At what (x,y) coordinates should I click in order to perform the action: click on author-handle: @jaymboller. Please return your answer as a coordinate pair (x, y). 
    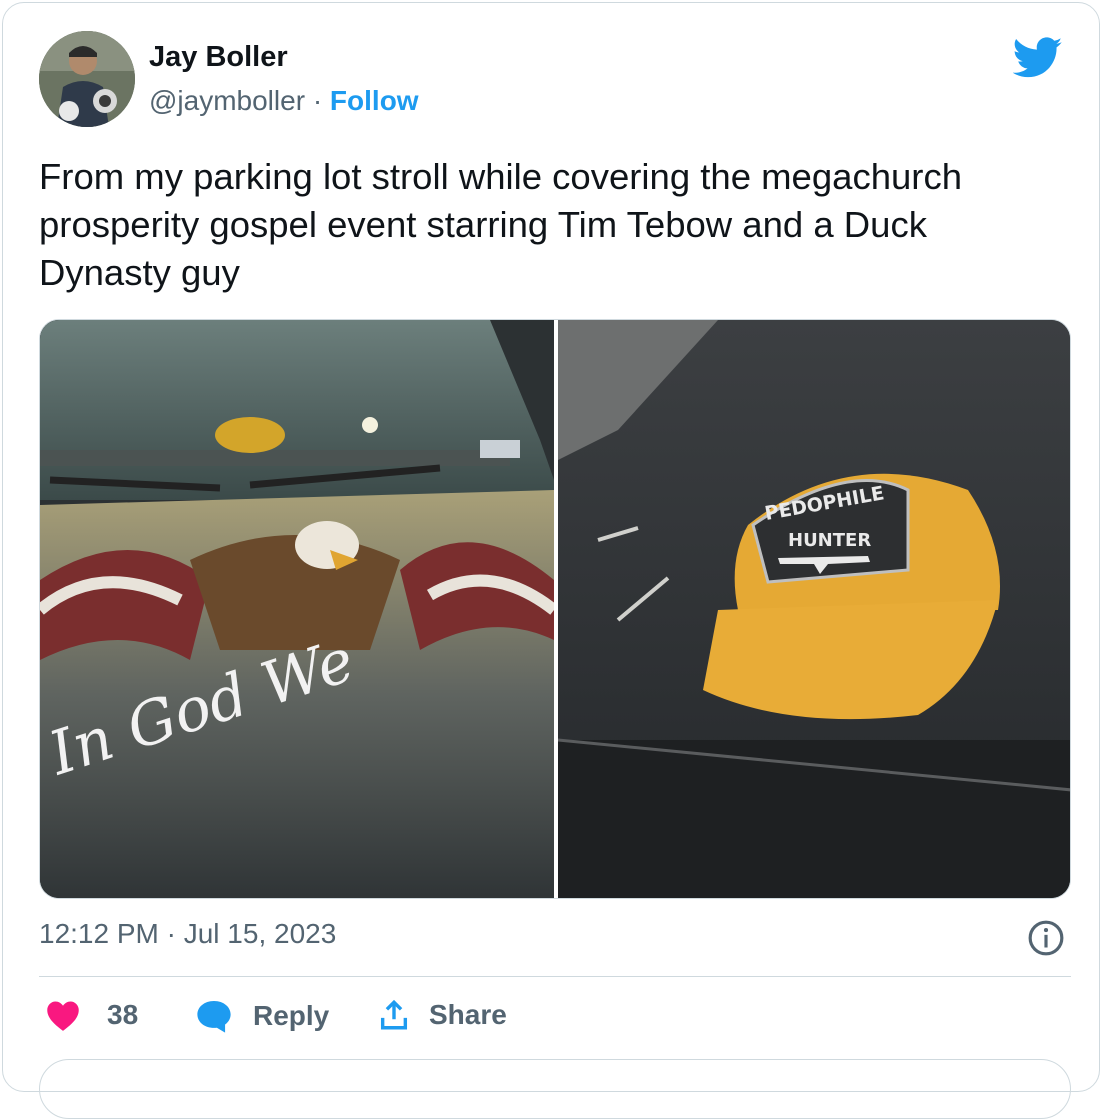
    Looking at the image, I should click on (227, 100).